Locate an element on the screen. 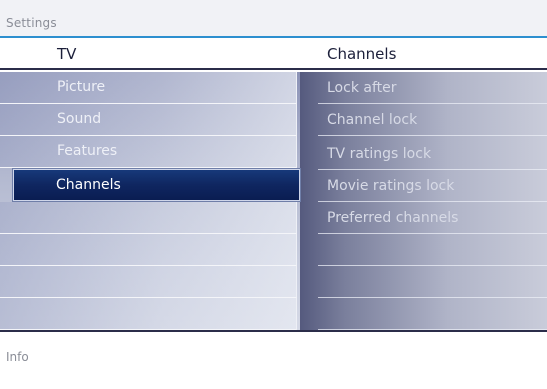  submenu-item-preferred-channels: Preferred channels is located at coordinates (432, 218).